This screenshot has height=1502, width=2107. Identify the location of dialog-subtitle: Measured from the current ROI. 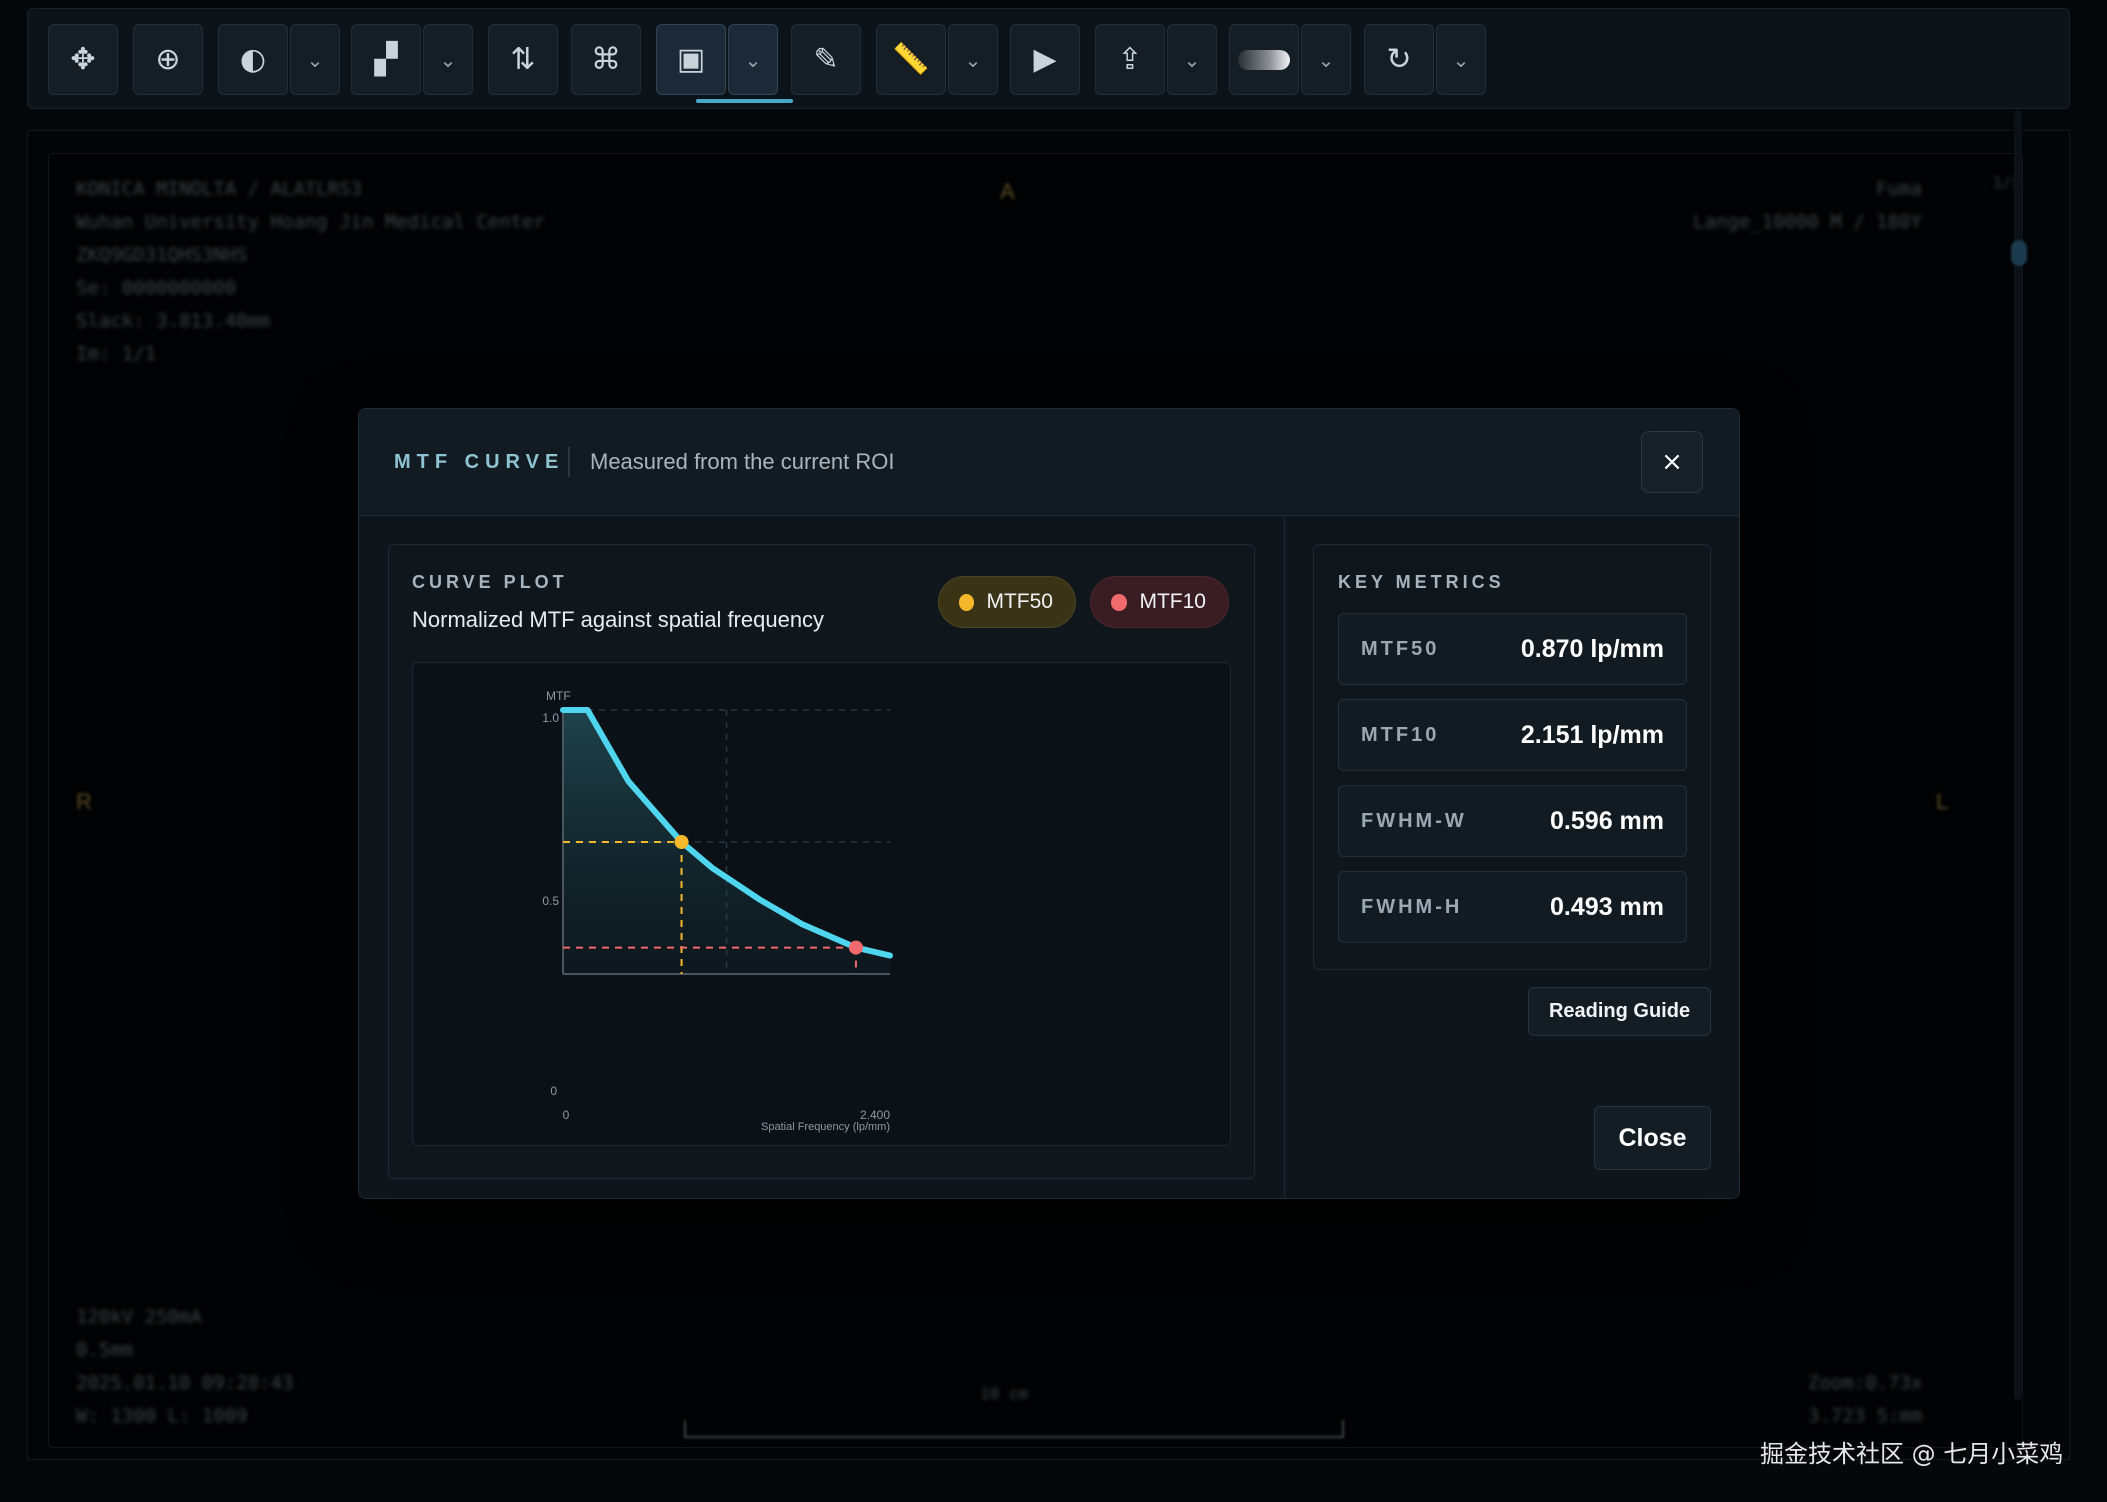
(742, 461).